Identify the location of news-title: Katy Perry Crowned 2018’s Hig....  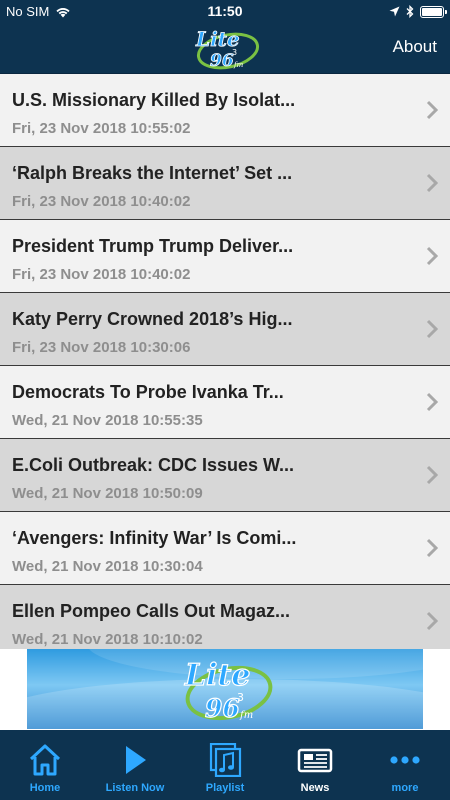
(152, 319).